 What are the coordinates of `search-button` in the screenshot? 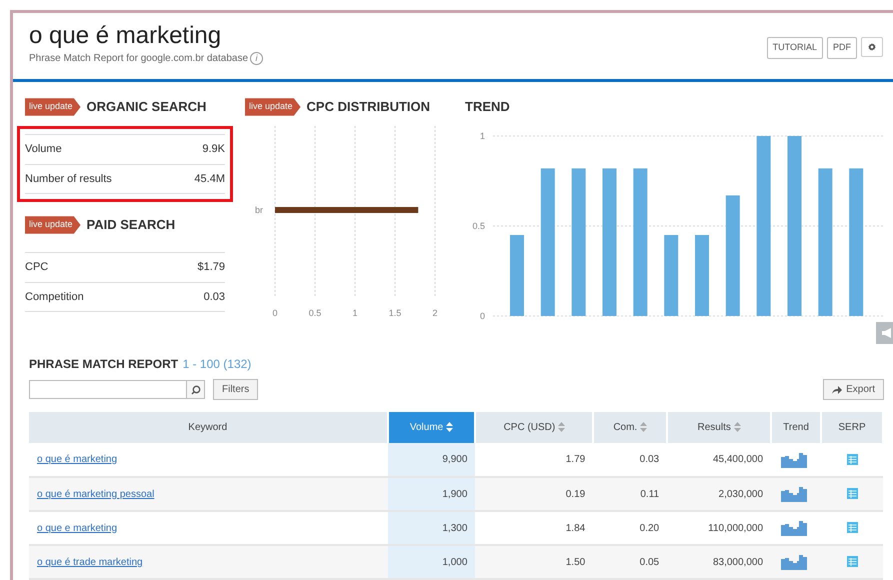 It's located at (195, 389).